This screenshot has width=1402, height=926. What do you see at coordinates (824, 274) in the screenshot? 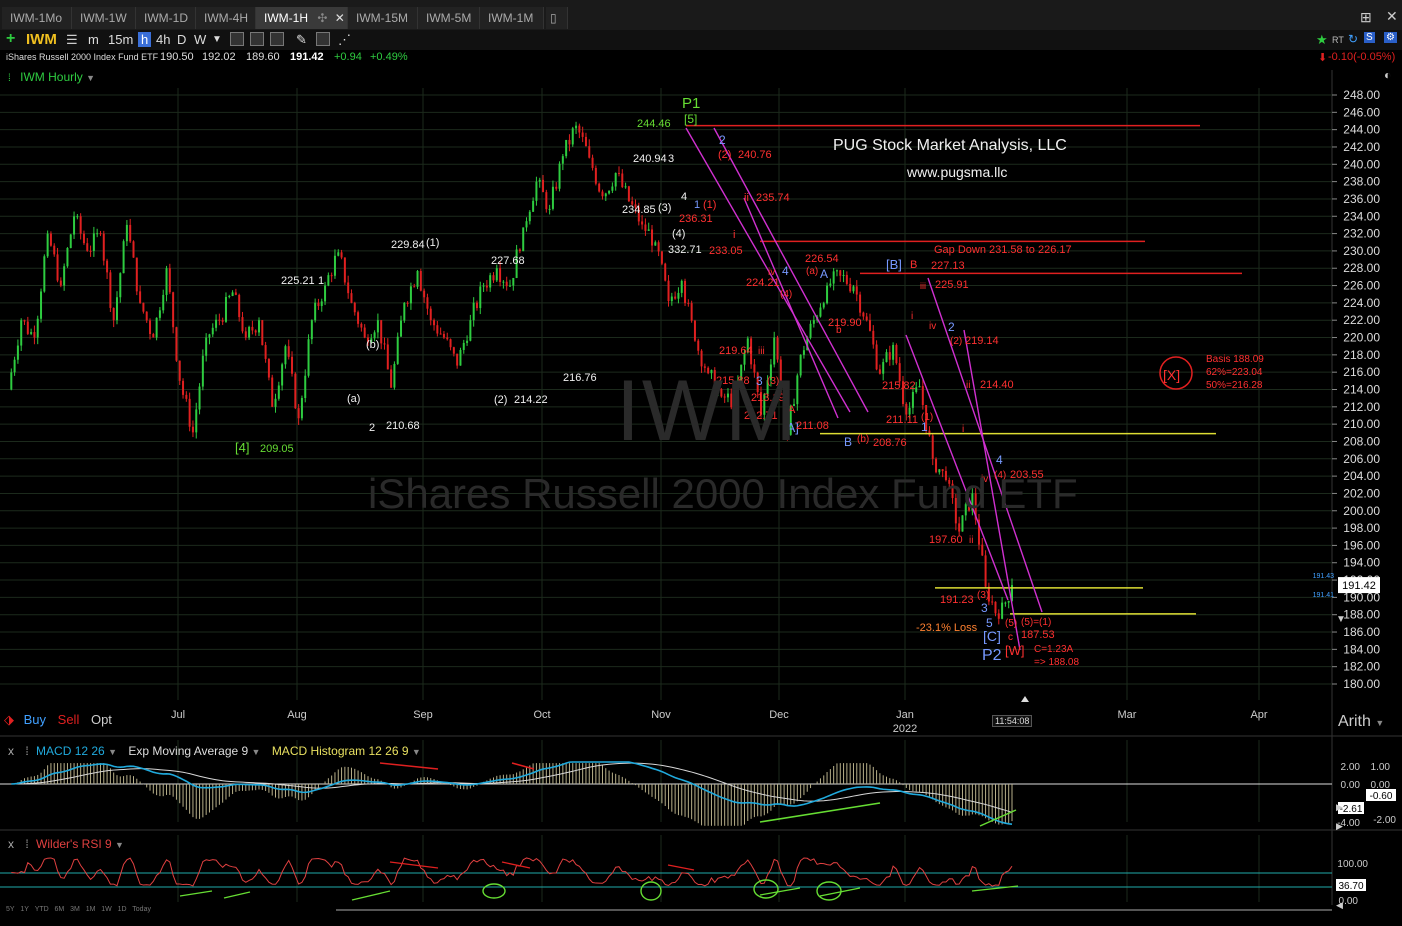
I see `chart-annotation: A` at bounding box center [824, 274].